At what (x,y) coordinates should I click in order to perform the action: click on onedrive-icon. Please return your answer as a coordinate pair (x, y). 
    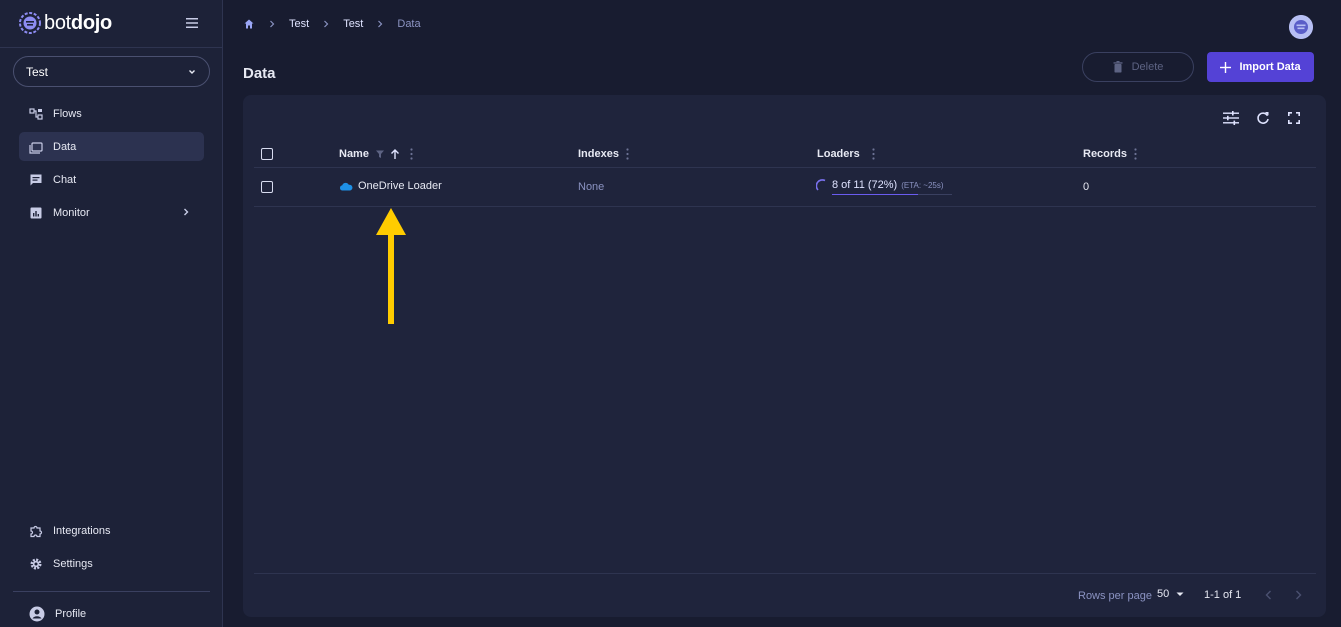
    Looking at the image, I should click on (346, 186).